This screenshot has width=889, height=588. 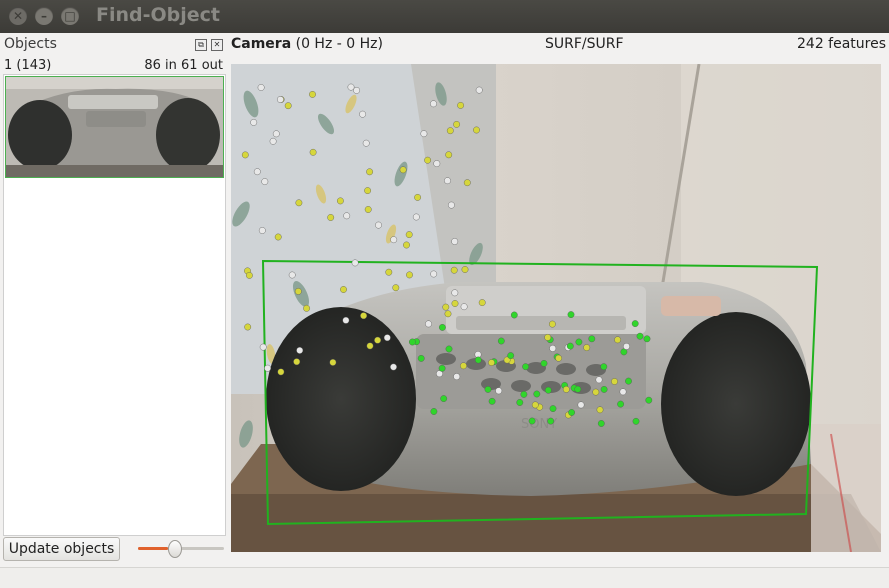 What do you see at coordinates (158, 15) in the screenshot?
I see `window-title: Find-Object` at bounding box center [158, 15].